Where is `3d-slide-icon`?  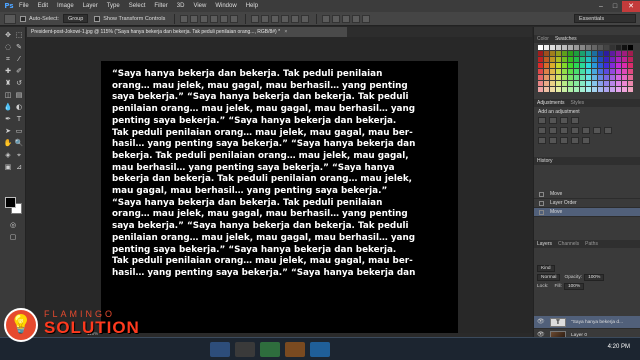
3d-slide-icon is located at coordinates (356, 18).